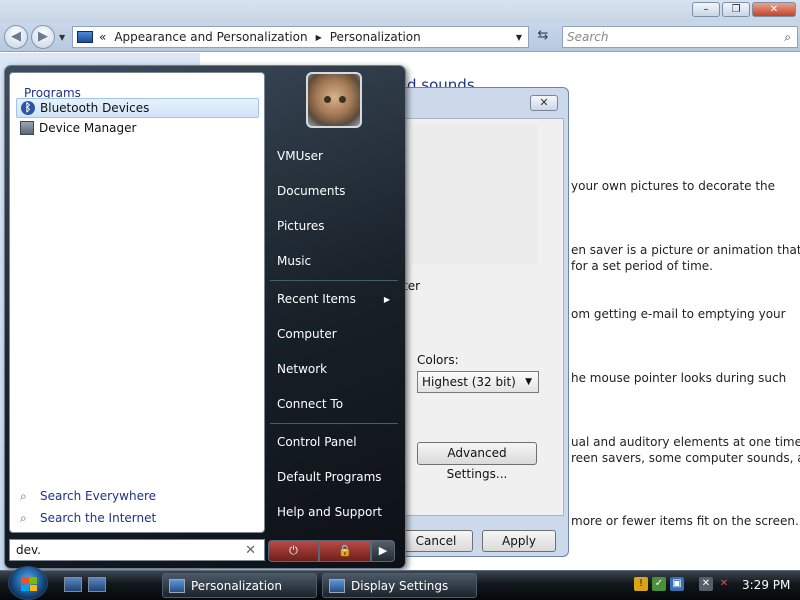 Image resolution: width=800 pixels, height=600 pixels. Describe the element at coordinates (685, 442) in the screenshot. I see `theme-description: ual and auditory elements at one time` at that location.